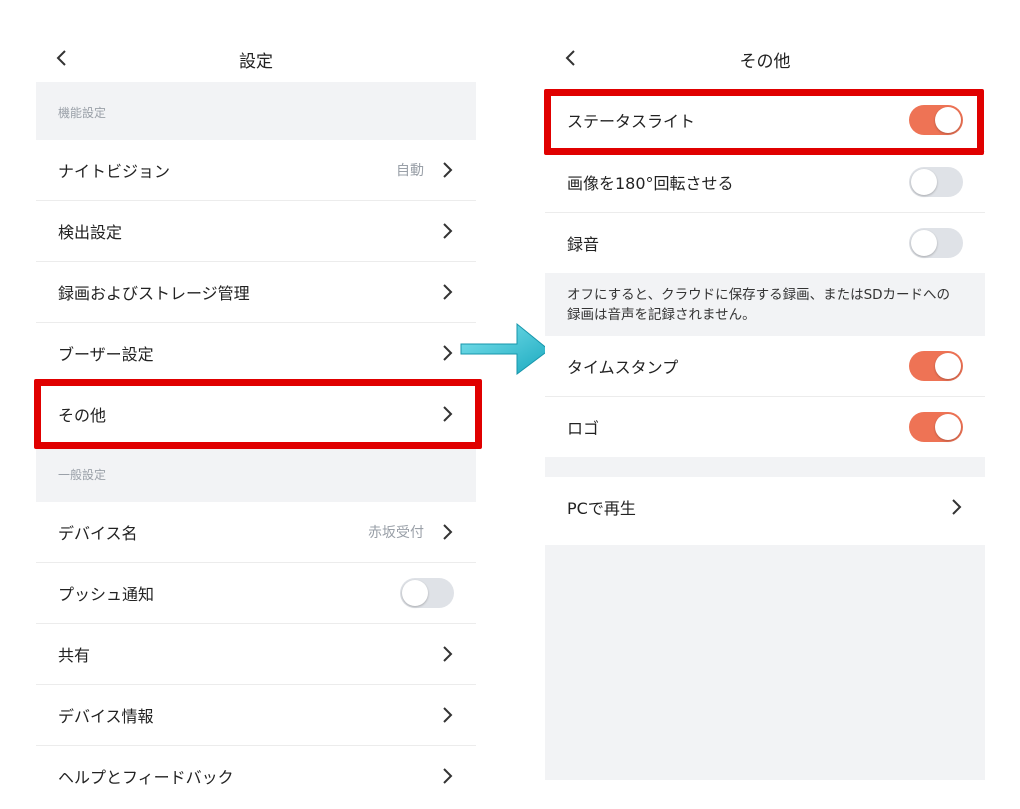  Describe the element at coordinates (256, 776) in the screenshot. I see `row-help-feedback: ヘルプとフィードバック` at that location.